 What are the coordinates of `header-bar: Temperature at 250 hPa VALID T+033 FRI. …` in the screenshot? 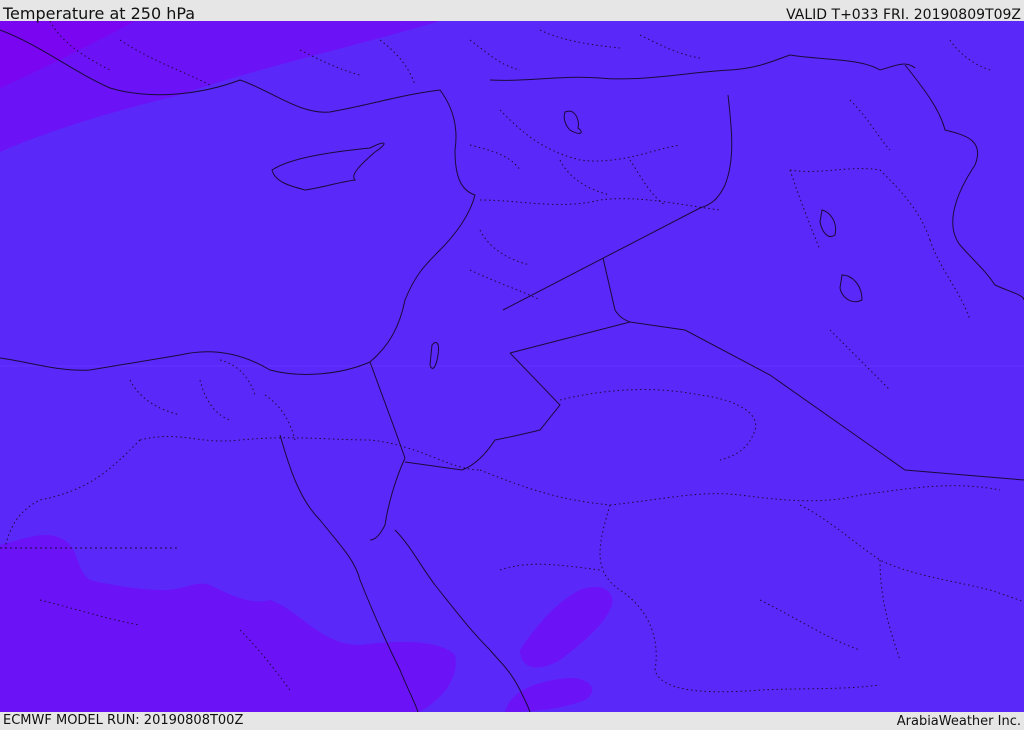 It's located at (512, 11).